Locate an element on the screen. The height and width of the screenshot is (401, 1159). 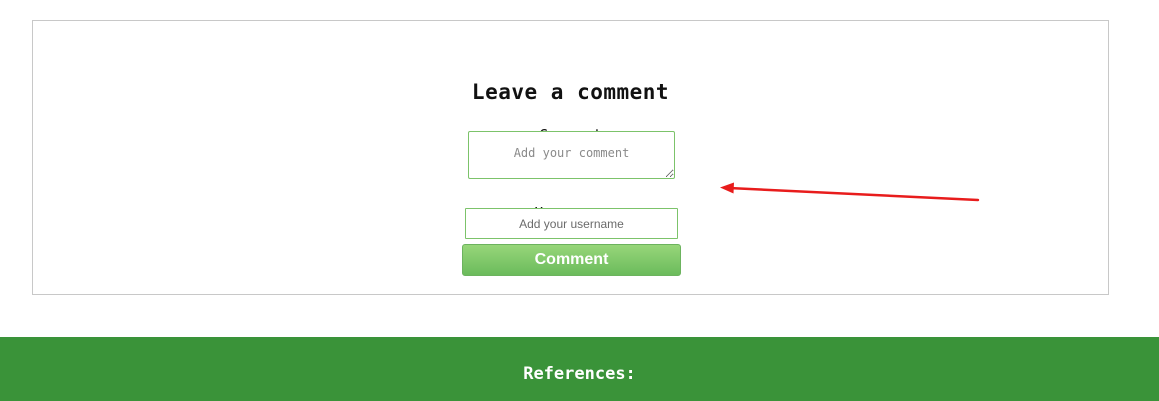
references-heading: References: is located at coordinates (579, 374).